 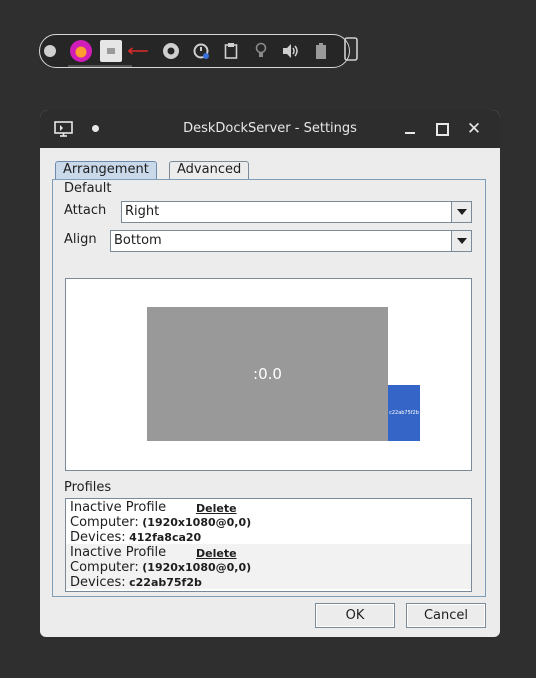 What do you see at coordinates (81, 51) in the screenshot?
I see `firefox-icon` at bounding box center [81, 51].